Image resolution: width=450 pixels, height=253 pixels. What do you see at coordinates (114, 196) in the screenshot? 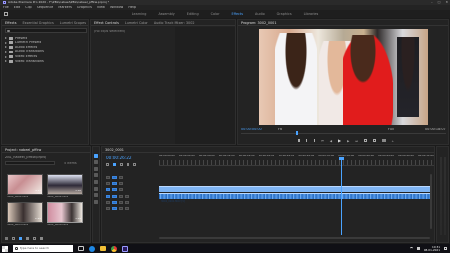
I see `track-target-a1: A1` at bounding box center [114, 196].